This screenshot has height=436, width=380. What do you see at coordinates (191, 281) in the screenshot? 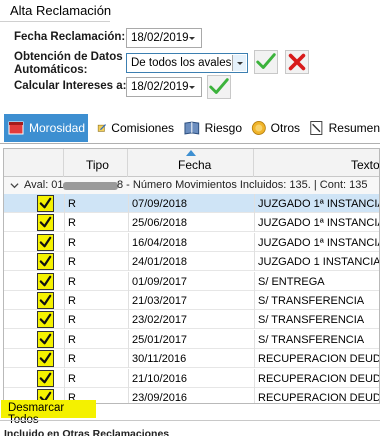
I see `table-row: R 01/09/2017 S/ ENTREGA` at bounding box center [191, 281].